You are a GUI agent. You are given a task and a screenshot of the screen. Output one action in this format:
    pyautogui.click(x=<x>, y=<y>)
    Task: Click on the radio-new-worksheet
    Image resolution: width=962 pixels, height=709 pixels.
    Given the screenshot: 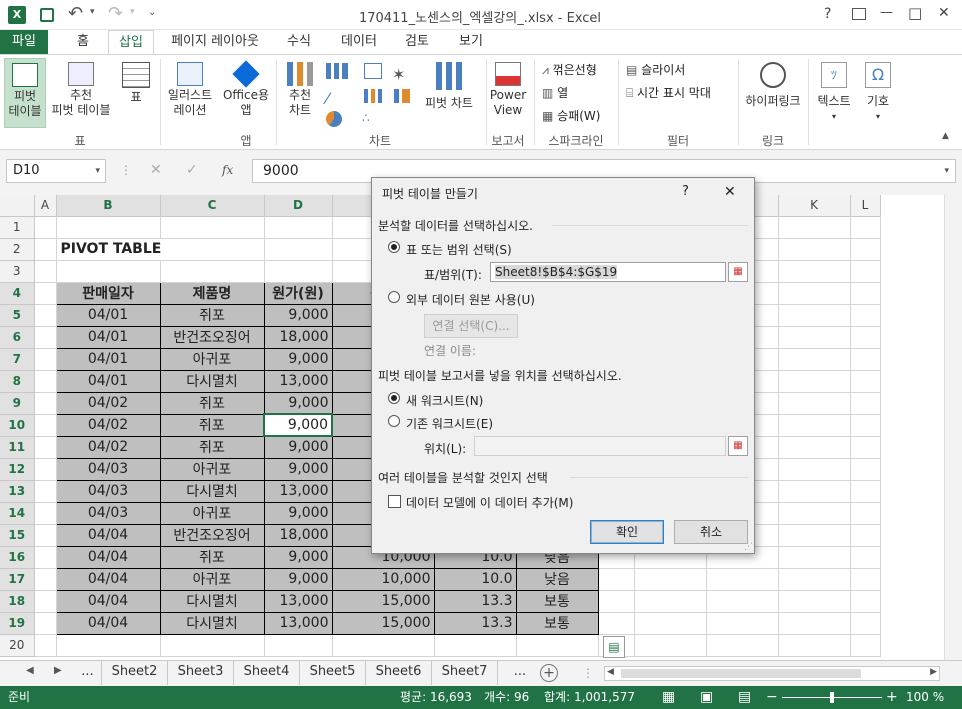 What is the action you would take?
    pyautogui.click(x=394, y=398)
    